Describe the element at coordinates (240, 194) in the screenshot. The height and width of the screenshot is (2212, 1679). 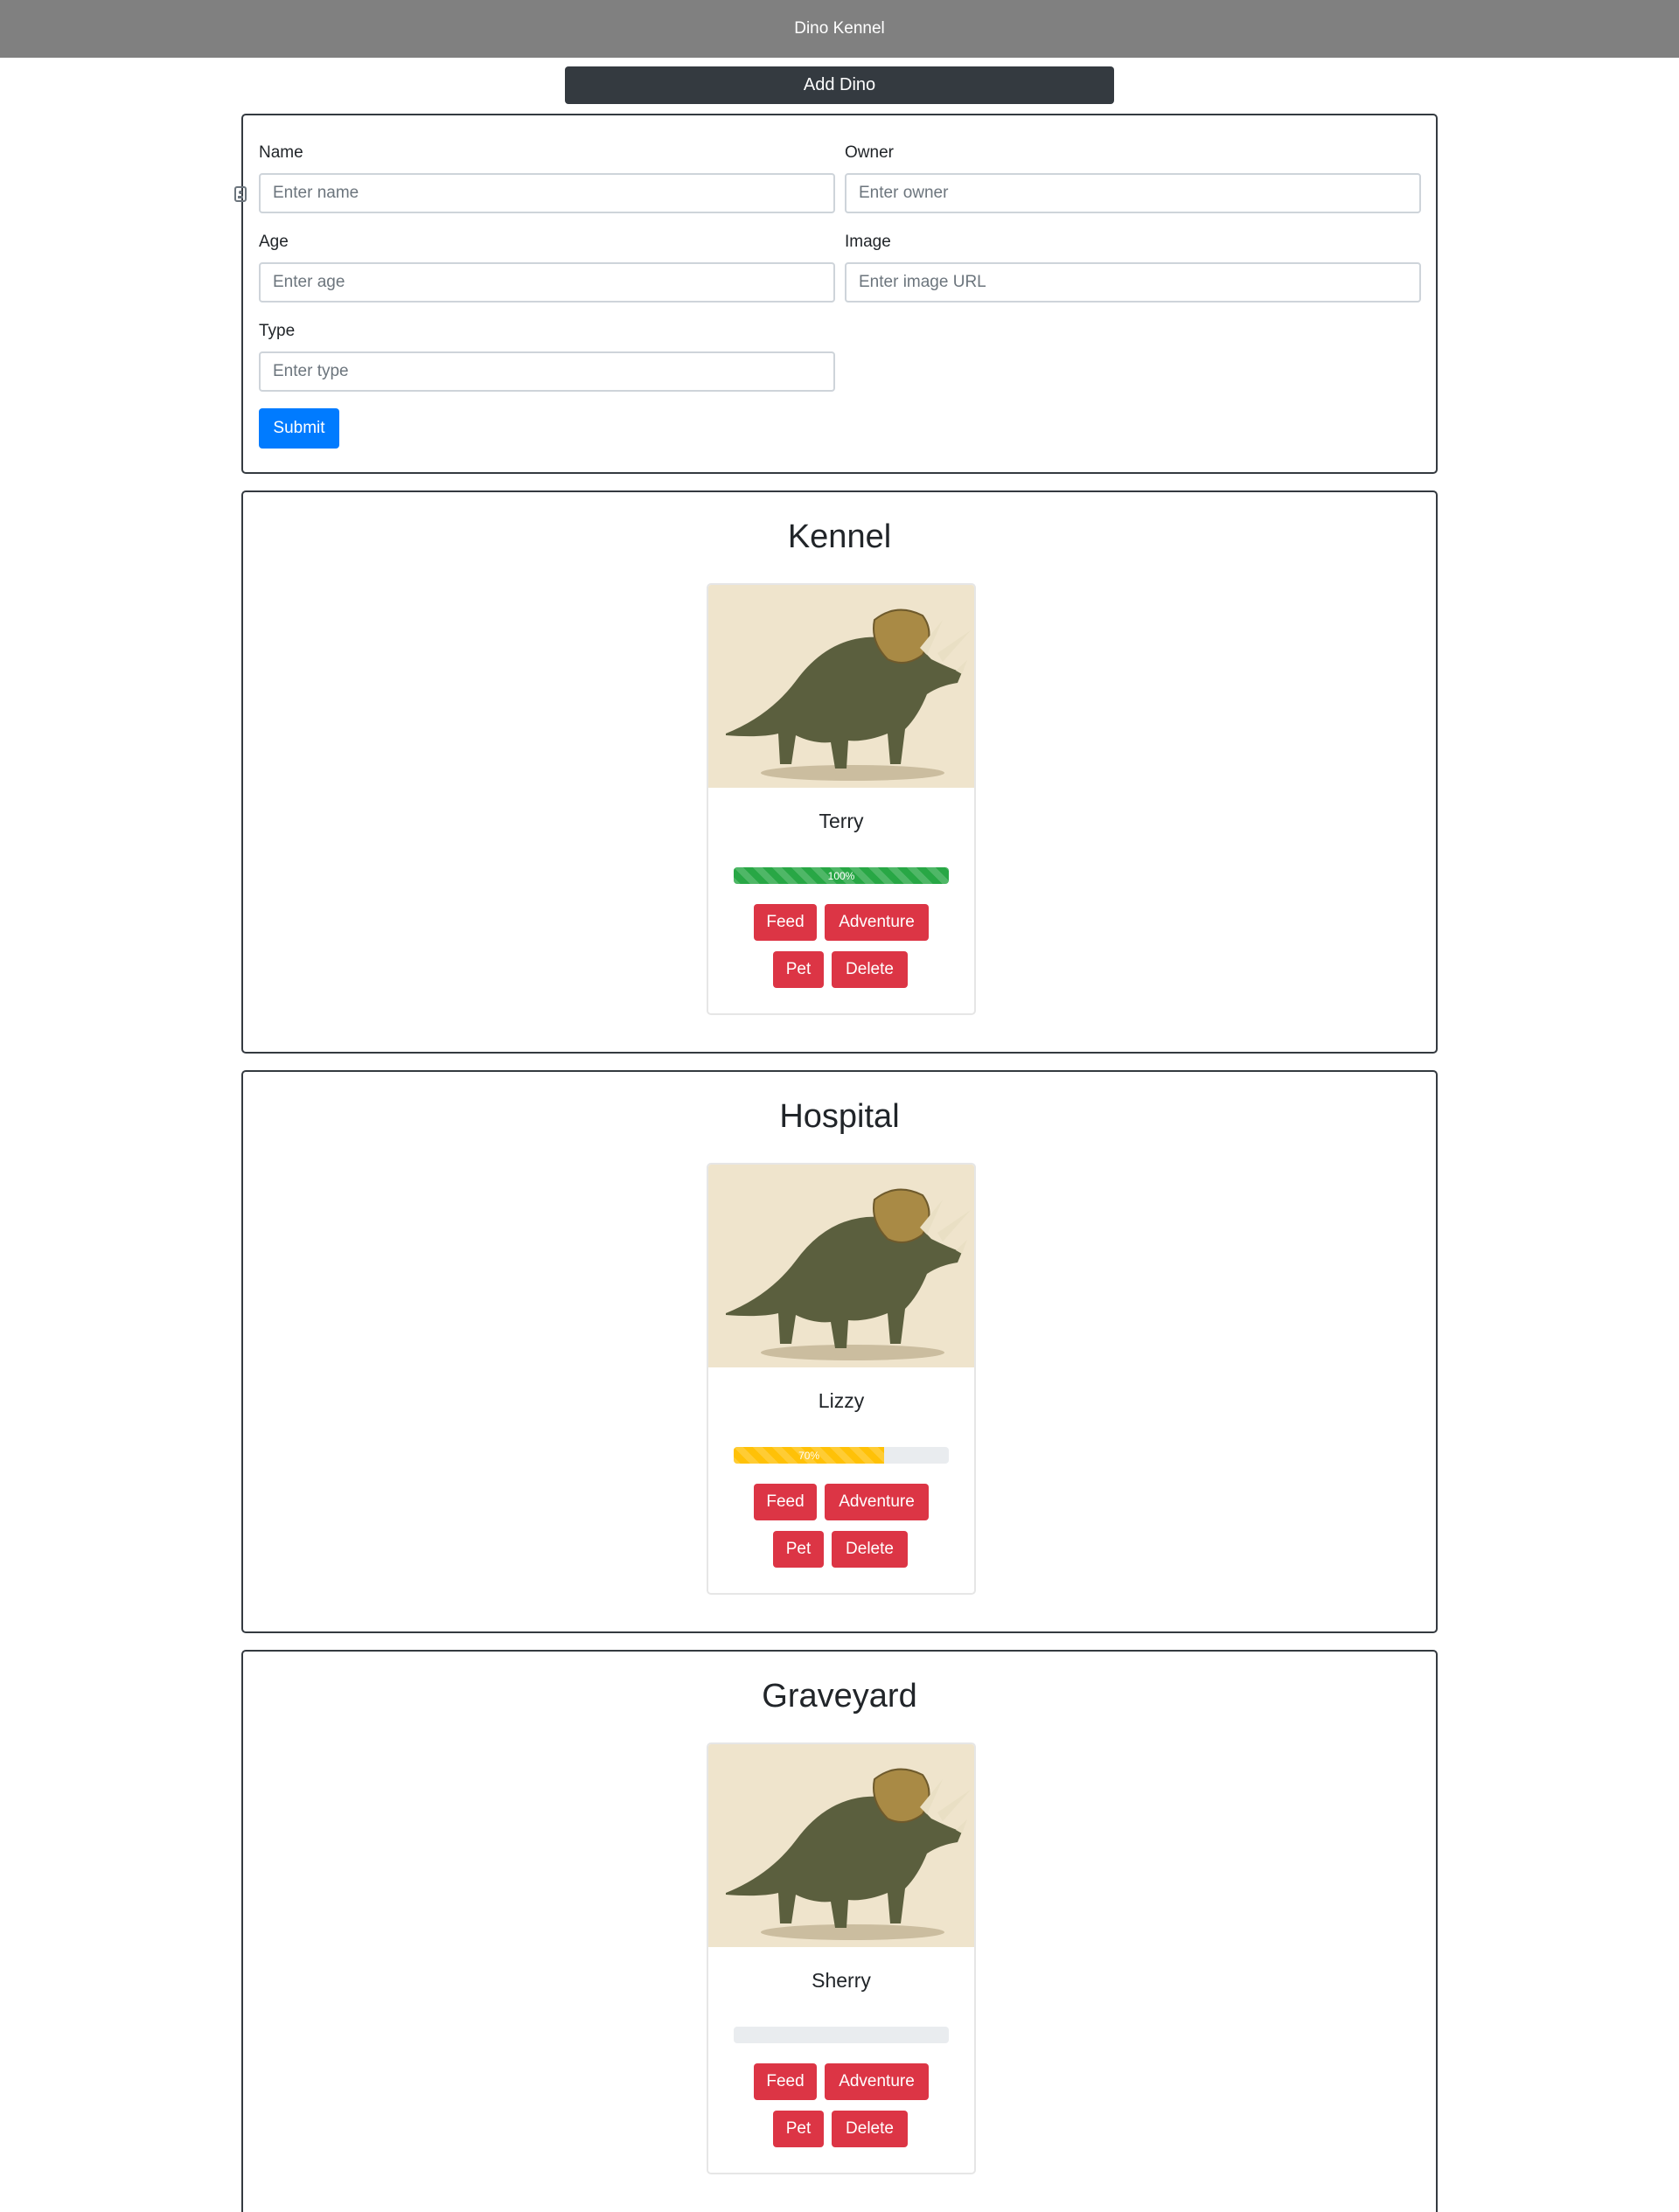
I see `contact-card-icon` at that location.